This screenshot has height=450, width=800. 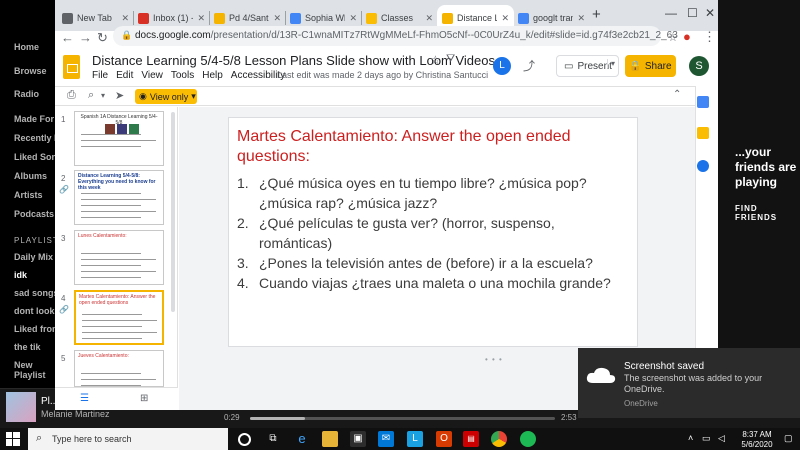 I want to click on tray-chevron-icon: ˄, so click(x=690, y=438).